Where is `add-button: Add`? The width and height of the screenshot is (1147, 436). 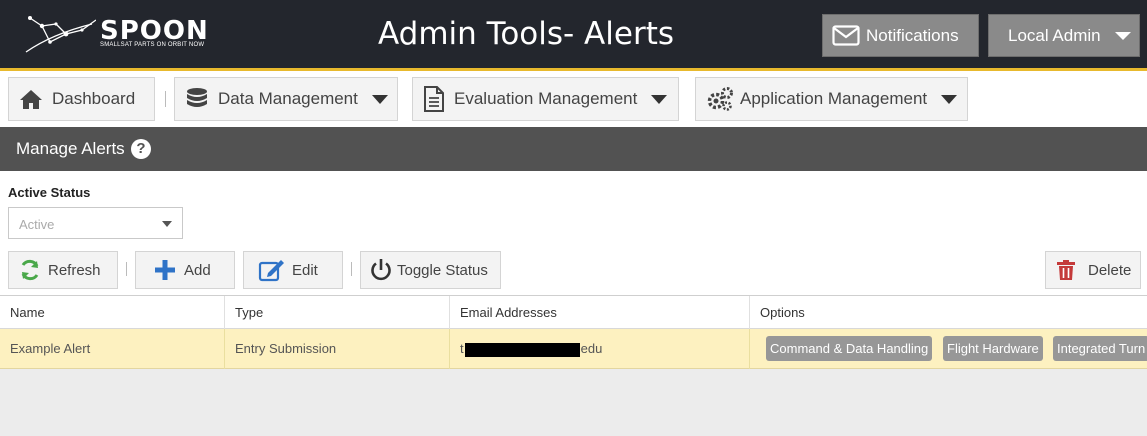
add-button: Add is located at coordinates (185, 270).